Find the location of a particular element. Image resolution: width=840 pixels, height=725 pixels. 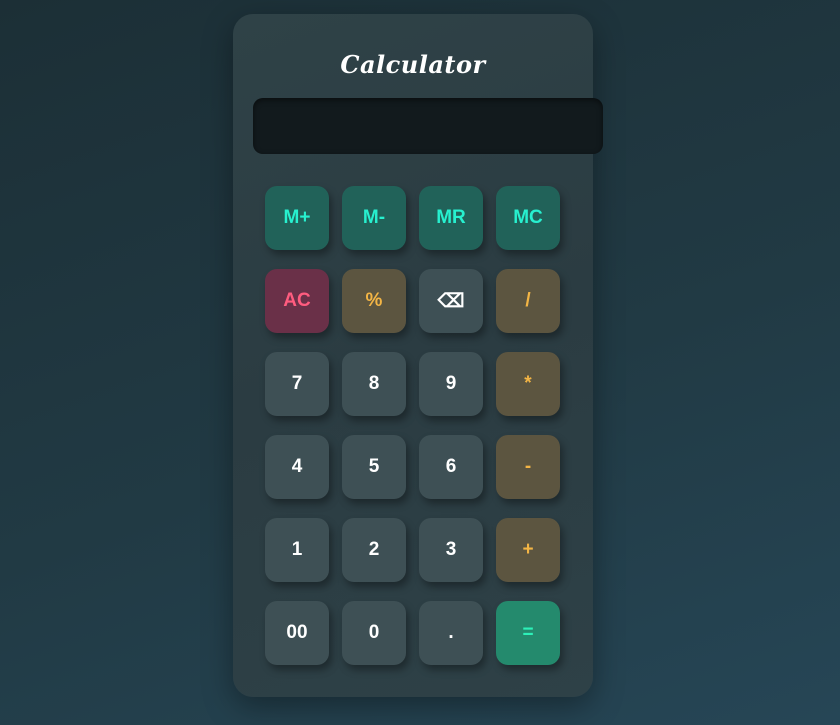

multiply-button: * is located at coordinates (528, 384).